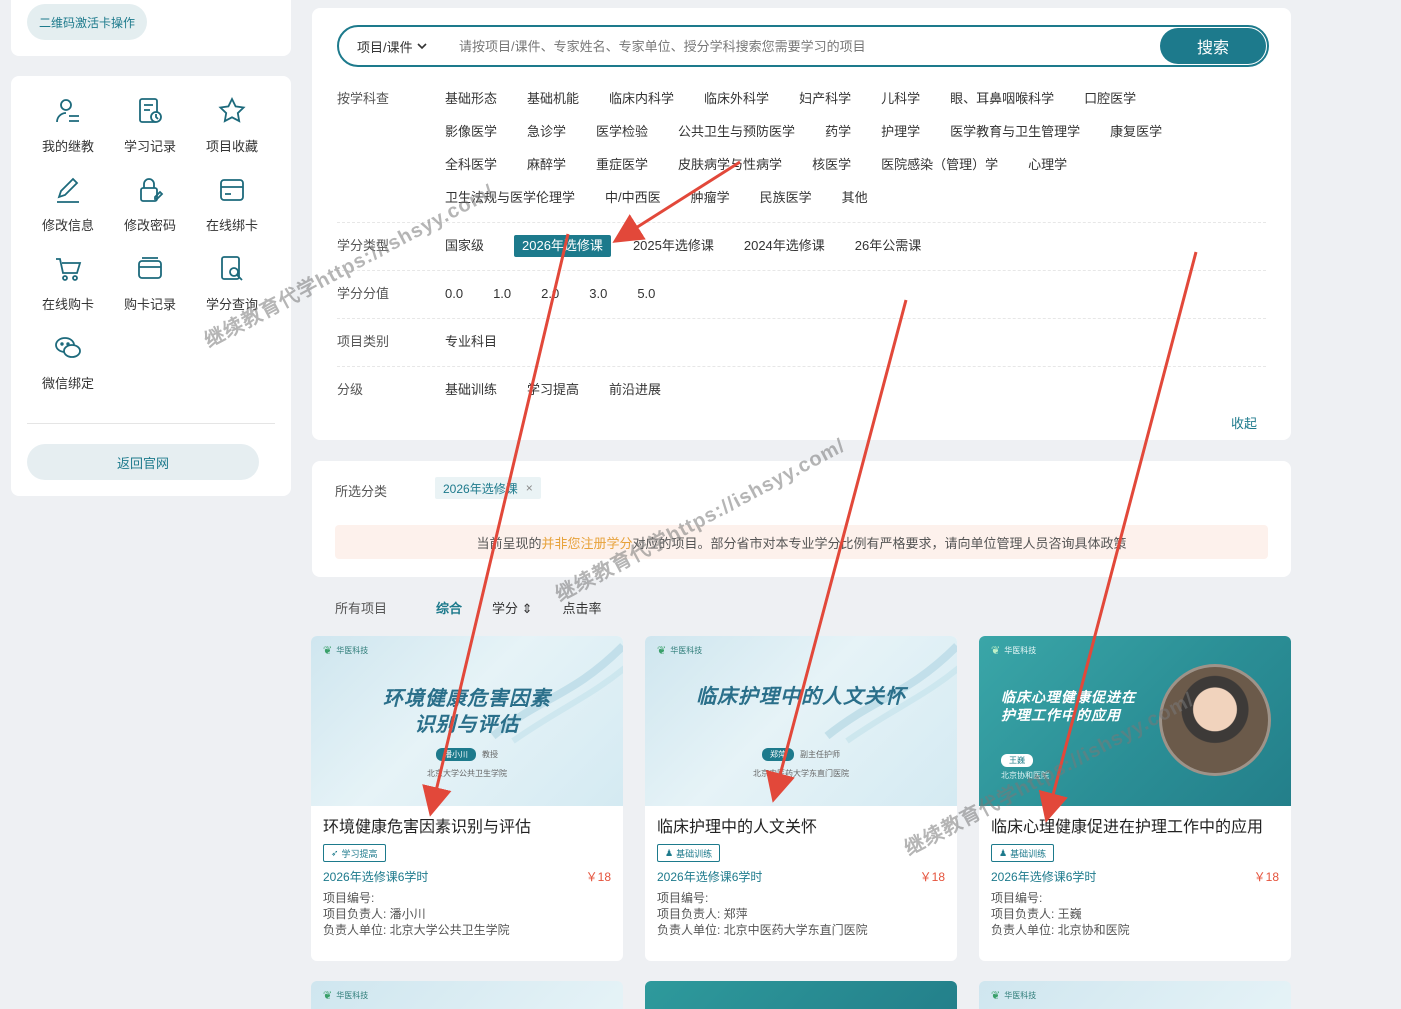  Describe the element at coordinates (67, 304) in the screenshot. I see `sidebar-item-label: 在线购卡` at that location.